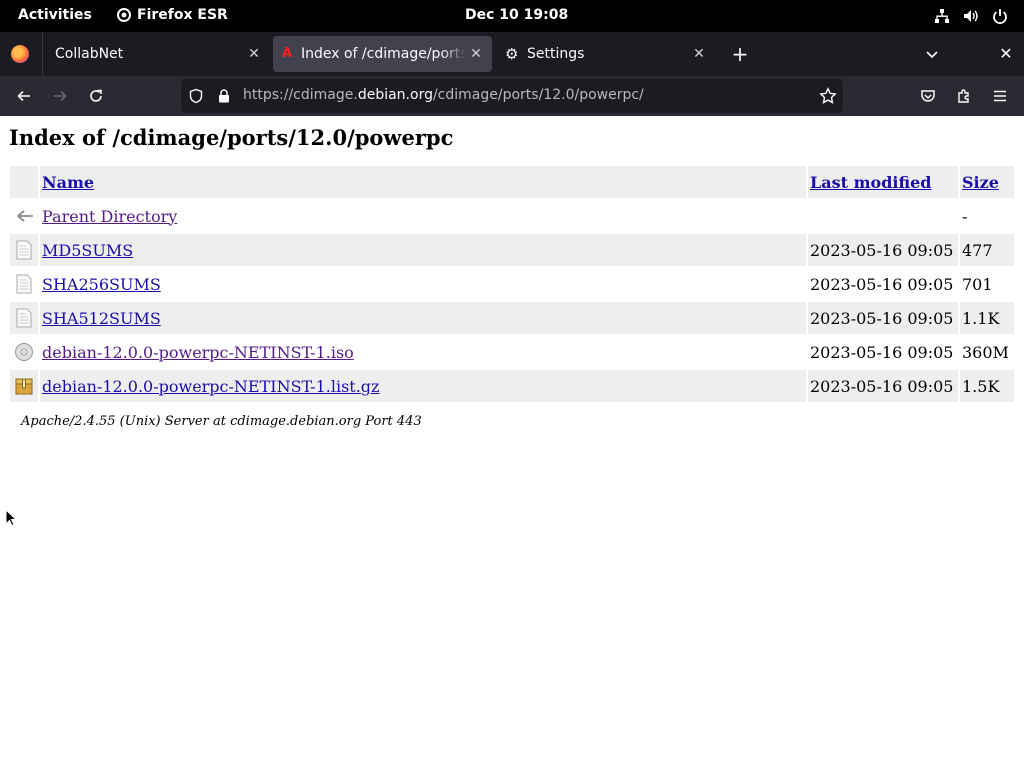 The width and height of the screenshot is (1024, 768). I want to click on url-path: /cdimage/ports/12.0/powerpc/, so click(538, 95).